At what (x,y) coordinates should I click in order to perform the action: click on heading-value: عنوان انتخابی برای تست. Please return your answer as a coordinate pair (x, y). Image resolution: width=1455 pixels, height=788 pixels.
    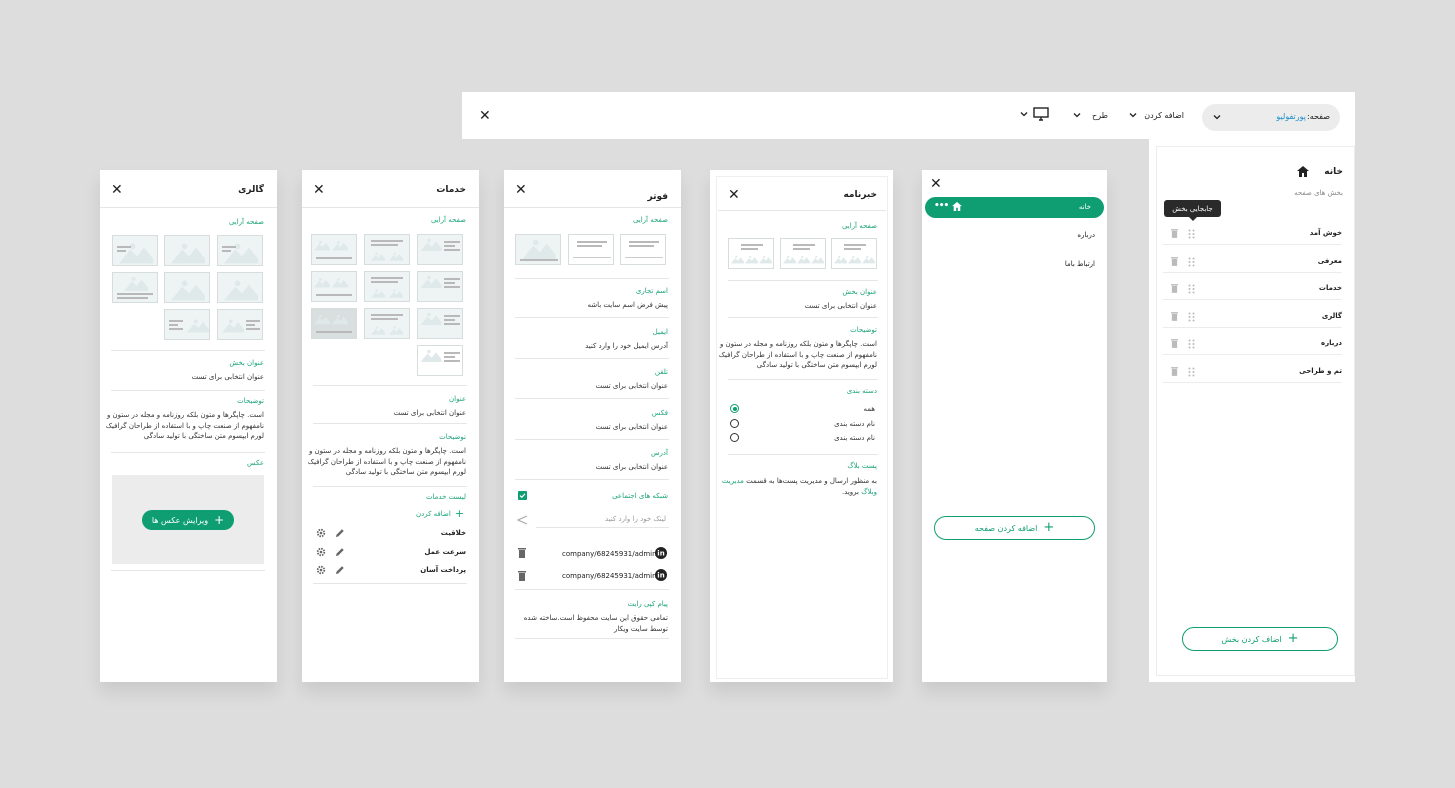
    Looking at the image, I should click on (430, 413).